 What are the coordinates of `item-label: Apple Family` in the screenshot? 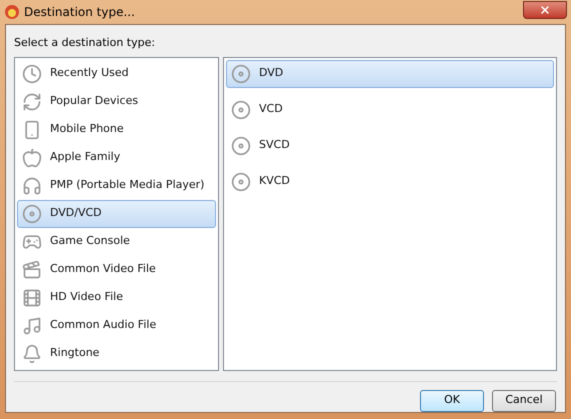 It's located at (85, 157).